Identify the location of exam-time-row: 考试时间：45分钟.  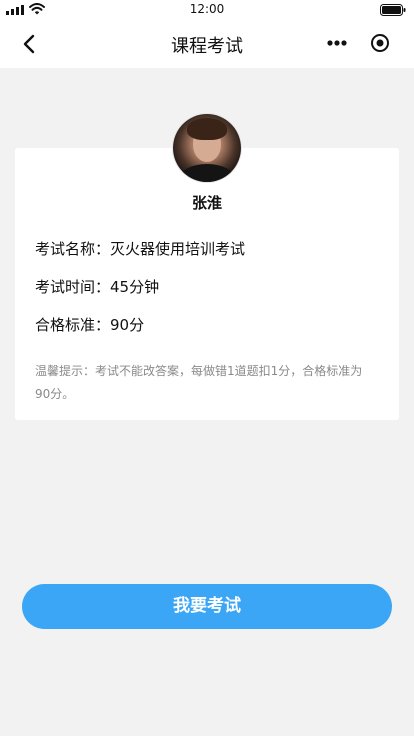
(97, 286).